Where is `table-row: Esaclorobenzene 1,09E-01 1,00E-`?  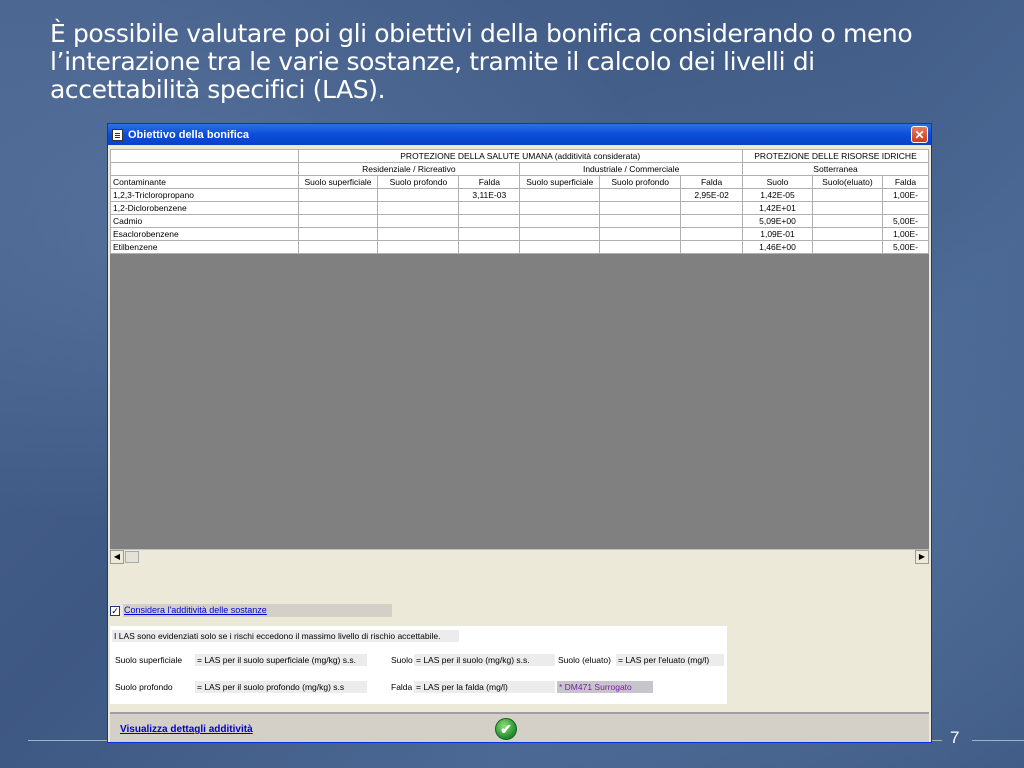 table-row: Esaclorobenzene 1,09E-01 1,00E- is located at coordinates (519, 234).